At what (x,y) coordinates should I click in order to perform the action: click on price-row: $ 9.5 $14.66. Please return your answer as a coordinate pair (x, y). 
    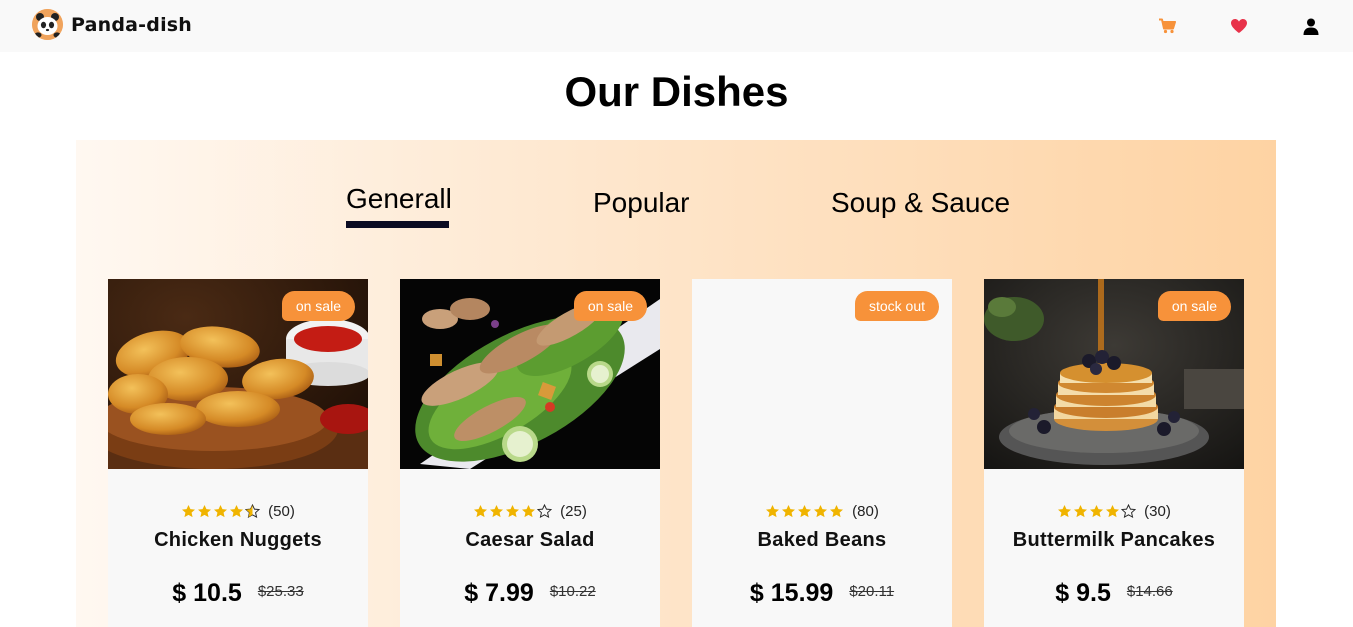
    Looking at the image, I should click on (1114, 593).